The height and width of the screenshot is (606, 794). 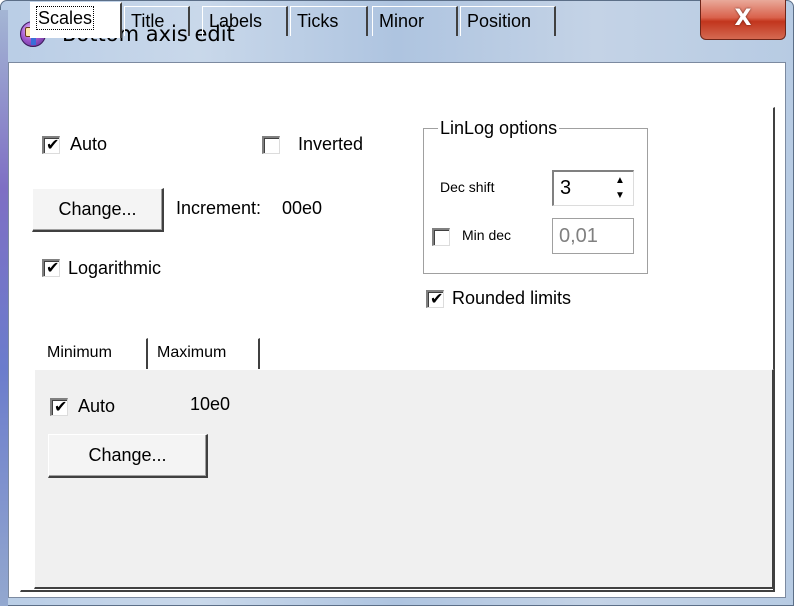 What do you see at coordinates (620, 196) in the screenshot?
I see `spin-down-icon: ▼` at bounding box center [620, 196].